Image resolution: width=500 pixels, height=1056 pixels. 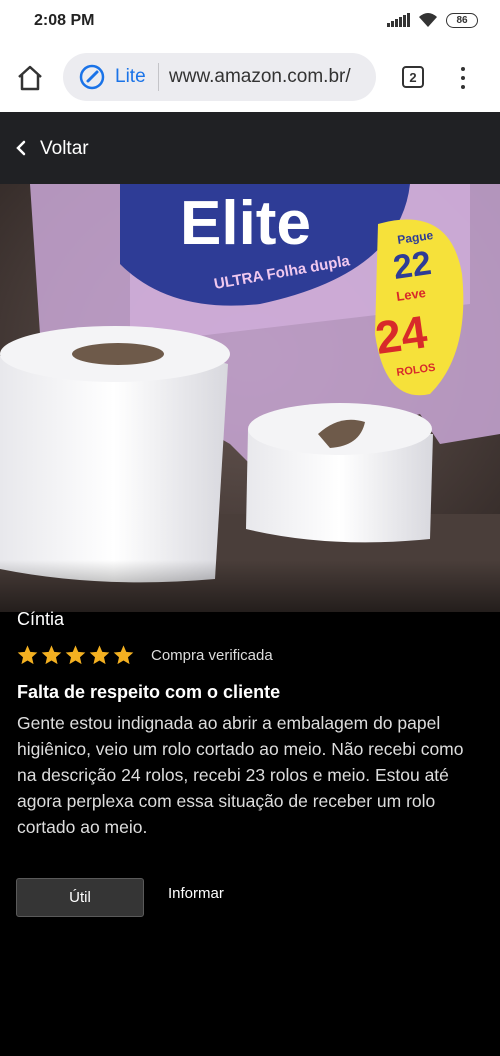 What do you see at coordinates (462, 20) in the screenshot?
I see `battery-icon: 86` at bounding box center [462, 20].